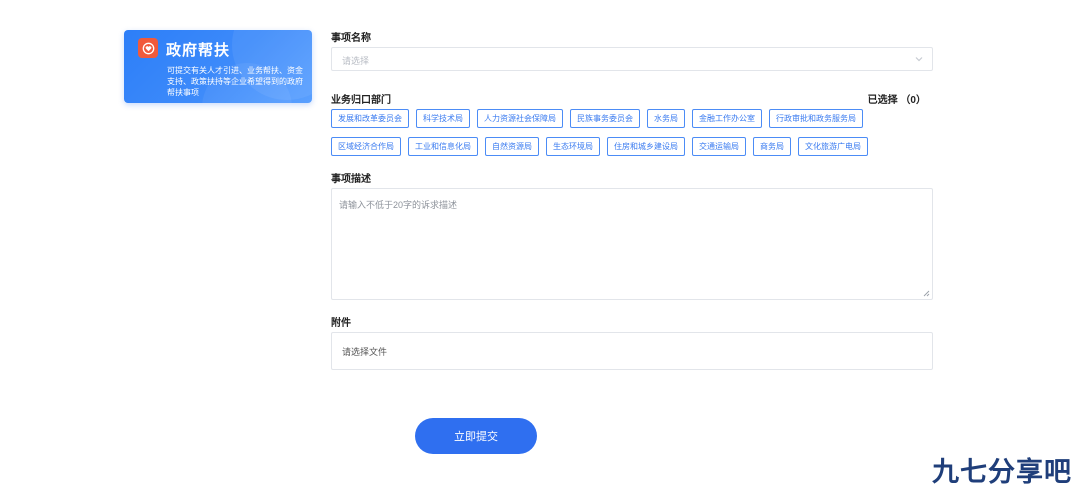 The width and height of the screenshot is (1080, 489). I want to click on heart-badge-icon, so click(148, 48).